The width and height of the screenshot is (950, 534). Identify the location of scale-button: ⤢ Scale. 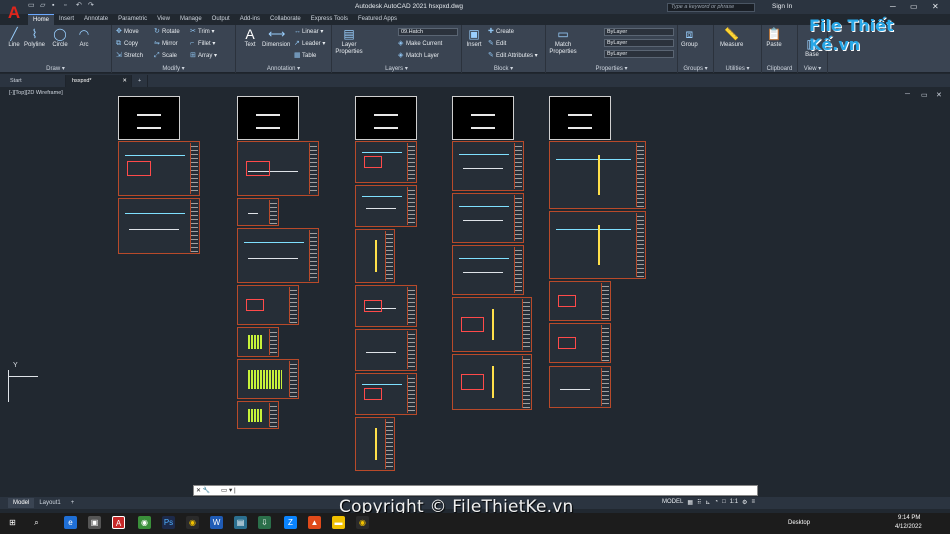
(165, 56).